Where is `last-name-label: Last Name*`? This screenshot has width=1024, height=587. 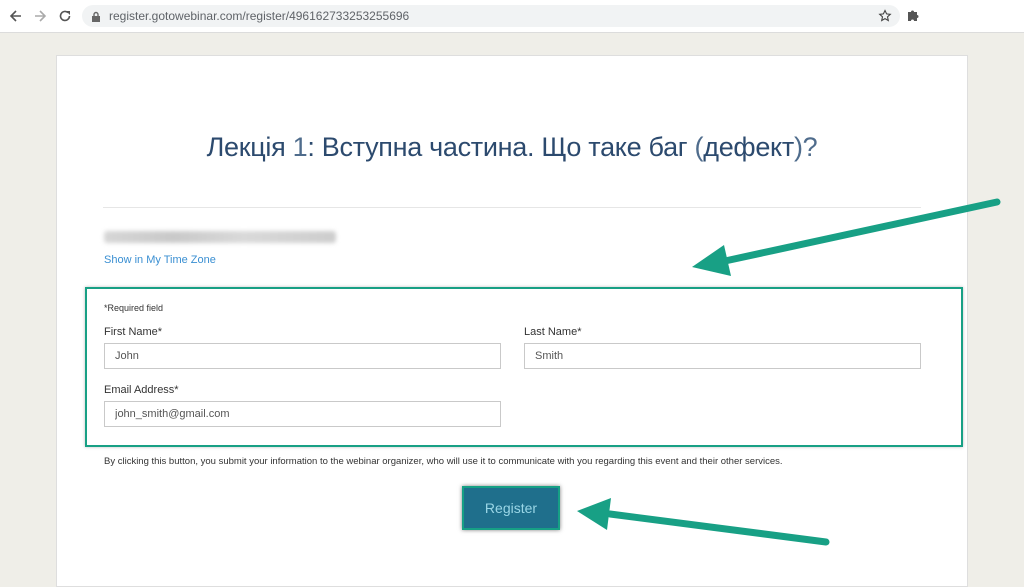 last-name-label: Last Name* is located at coordinates (553, 332).